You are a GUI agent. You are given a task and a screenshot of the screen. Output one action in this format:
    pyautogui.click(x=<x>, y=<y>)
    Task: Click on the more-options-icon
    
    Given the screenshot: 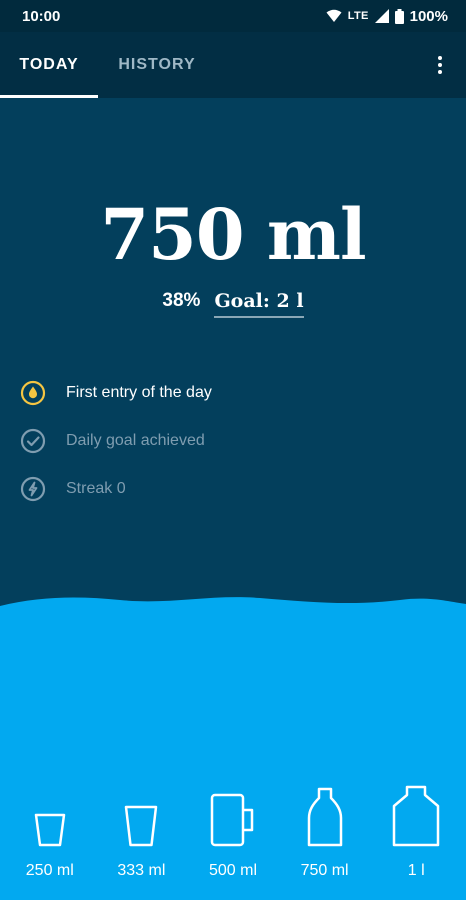 What is the action you would take?
    pyautogui.click(x=440, y=65)
    